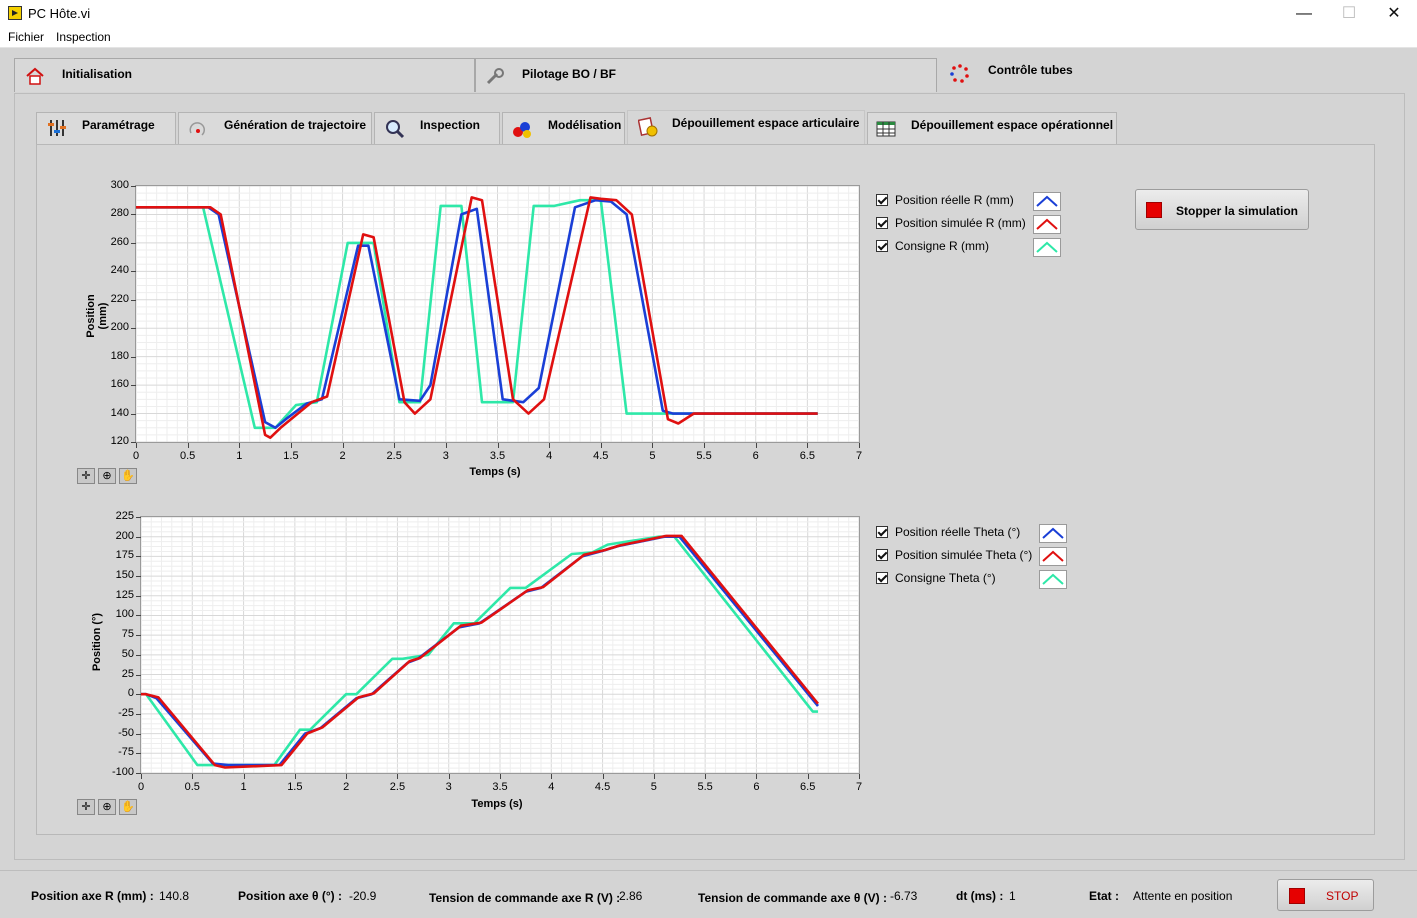 The width and height of the screenshot is (1417, 918). What do you see at coordinates (1047, 247) in the screenshot?
I see `legend-r-consigne-swatch` at bounding box center [1047, 247].